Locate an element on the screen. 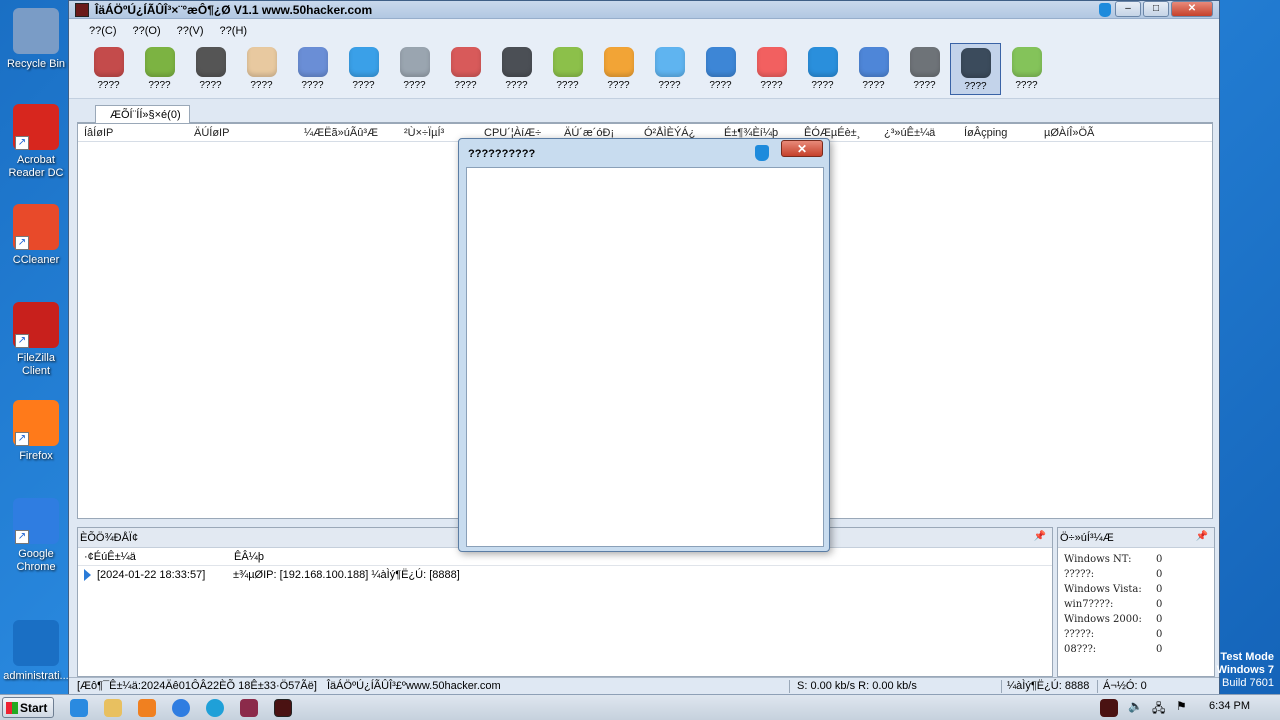 The image size is (1280, 720). menu-options: ??(O) is located at coordinates (147, 31).